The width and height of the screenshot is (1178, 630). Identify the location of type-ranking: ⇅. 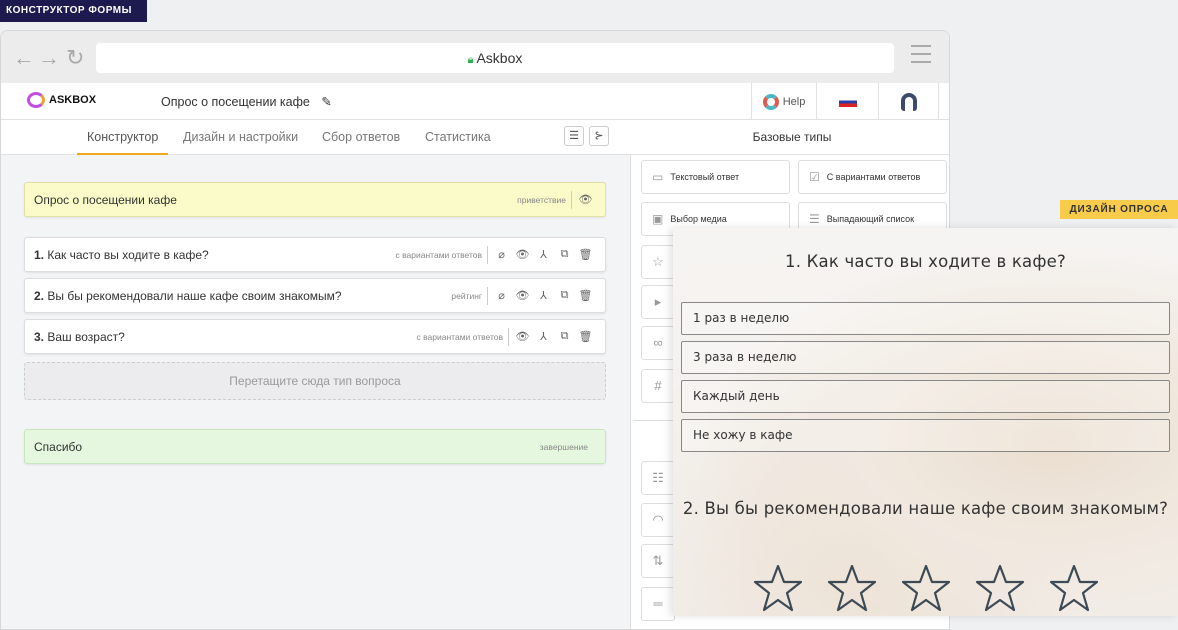
(658, 561).